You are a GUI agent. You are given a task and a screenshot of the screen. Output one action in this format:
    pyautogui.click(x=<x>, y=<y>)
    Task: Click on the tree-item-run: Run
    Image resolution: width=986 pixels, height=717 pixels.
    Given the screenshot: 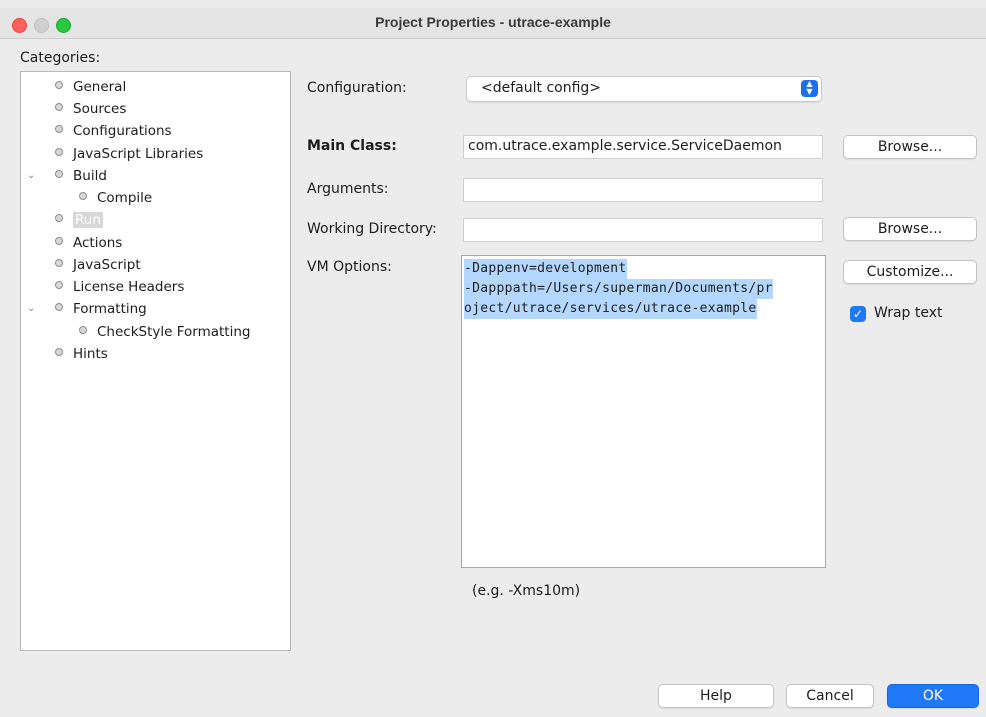 What is the action you would take?
    pyautogui.click(x=79, y=220)
    